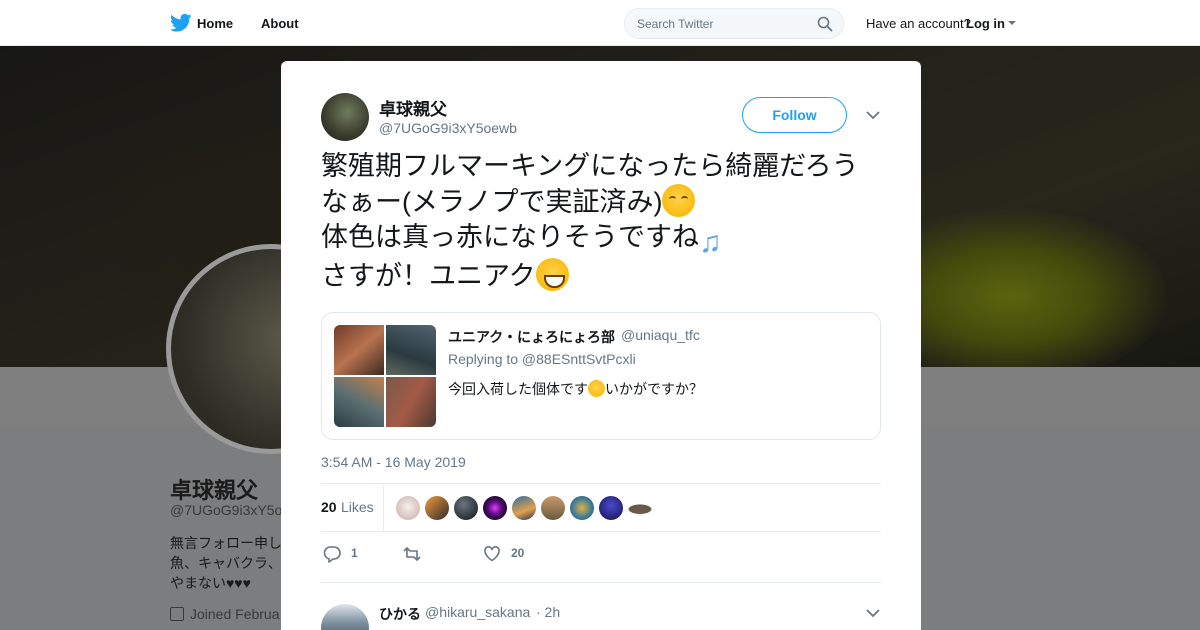  What do you see at coordinates (532, 337) in the screenshot?
I see `quoted-author-name: ユニアク・にょろにょろ部` at bounding box center [532, 337].